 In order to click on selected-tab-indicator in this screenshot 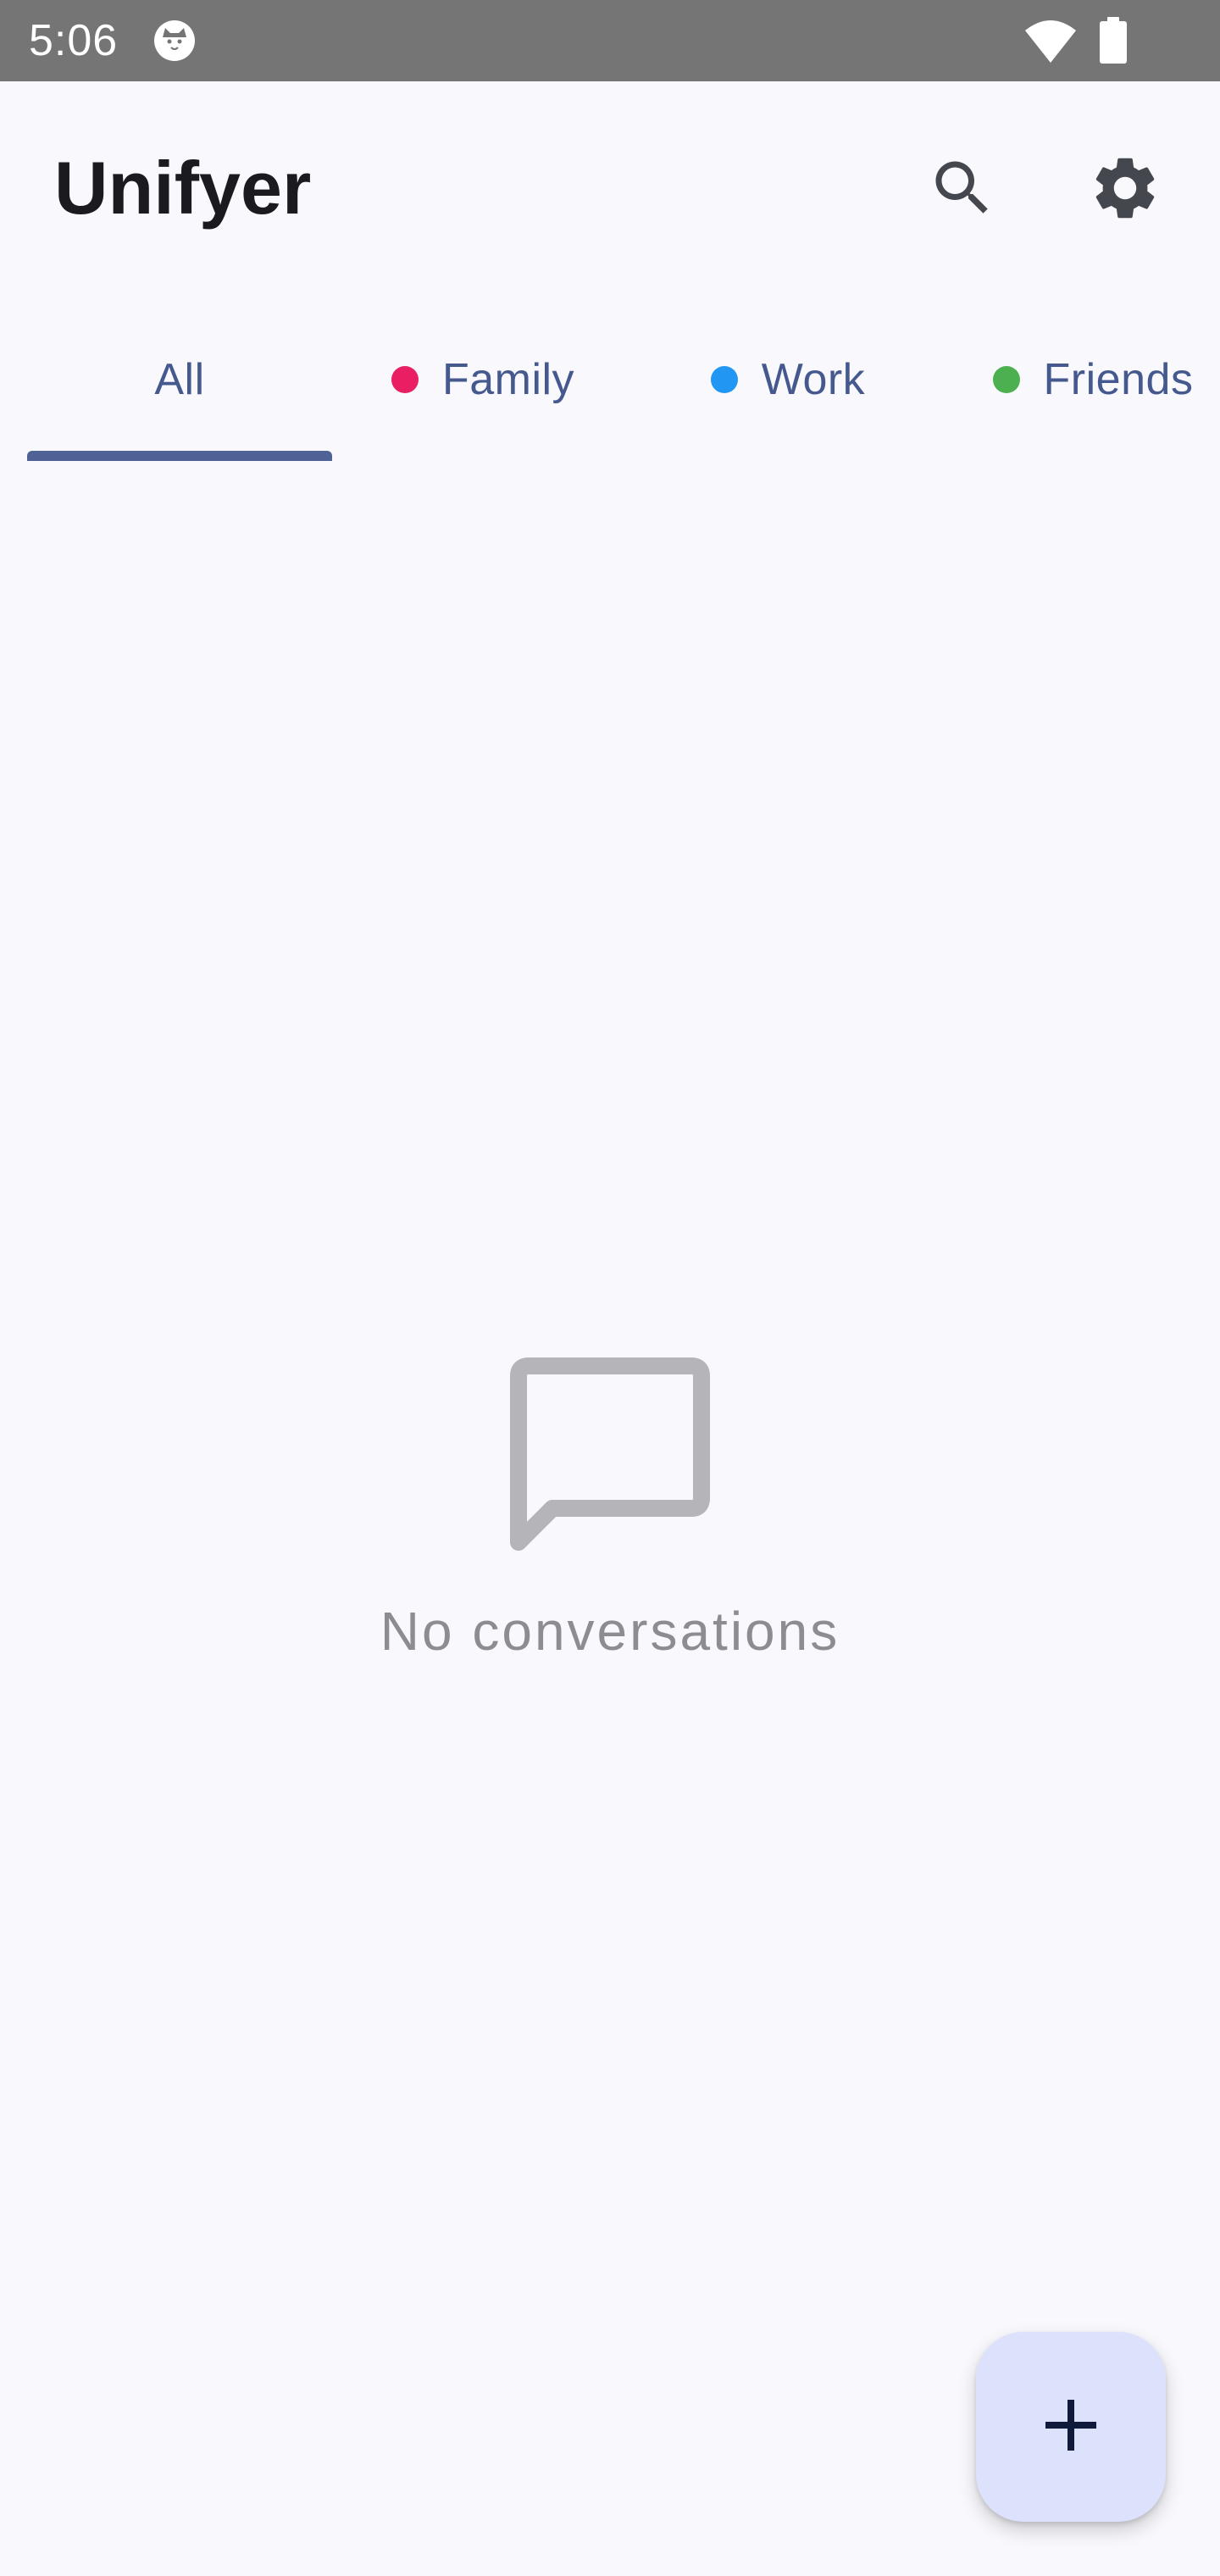, I will do `click(179, 456)`.